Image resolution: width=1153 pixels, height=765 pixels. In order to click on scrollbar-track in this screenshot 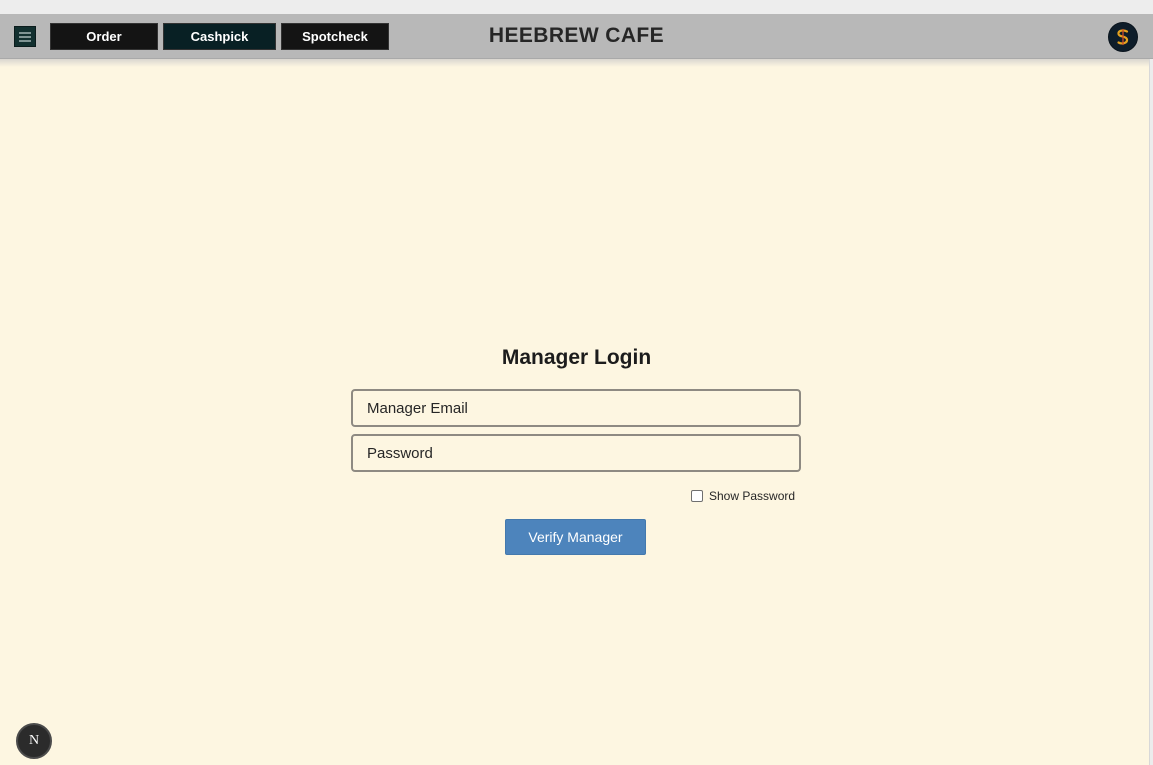, I will do `click(1151, 412)`.